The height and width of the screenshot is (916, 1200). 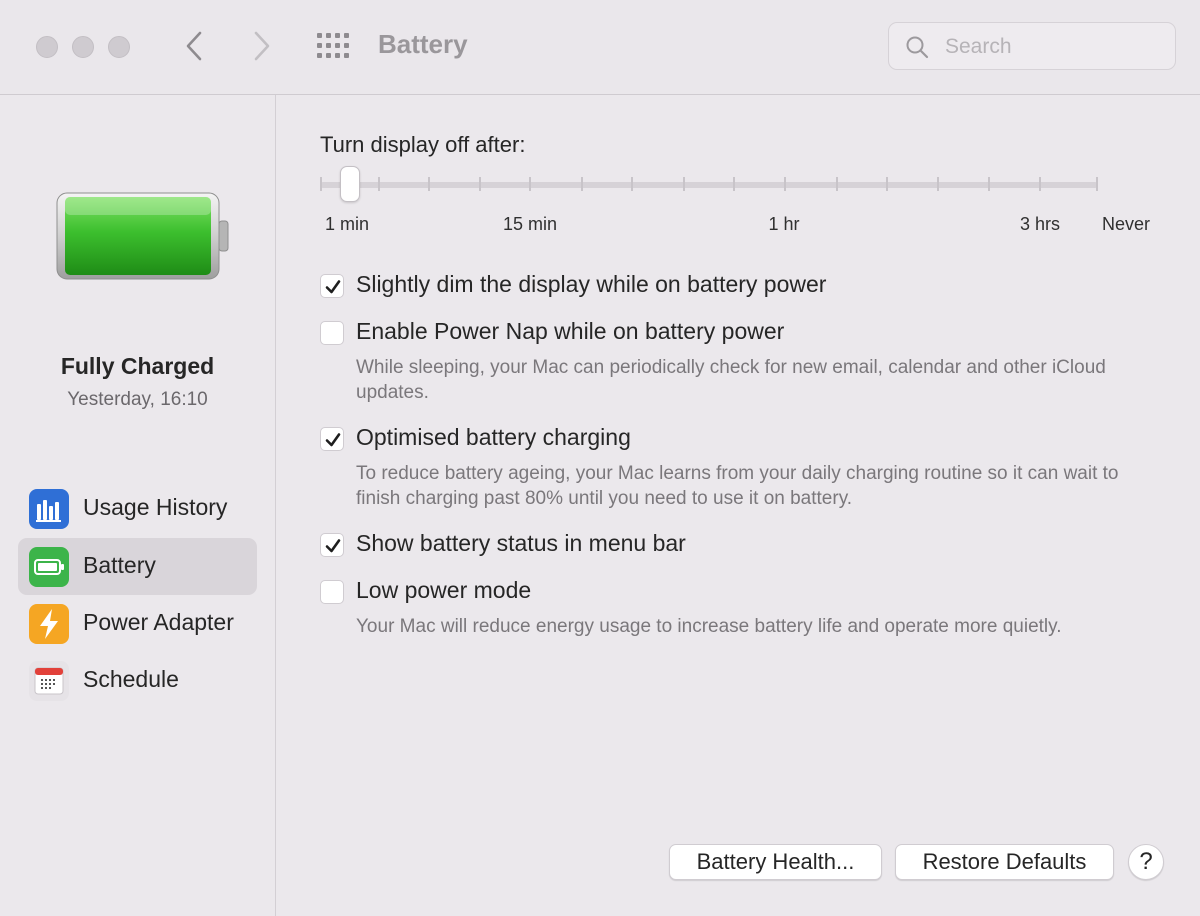 What do you see at coordinates (521, 543) in the screenshot?
I see `menu-bar-status-label: Show battery status in menu bar` at bounding box center [521, 543].